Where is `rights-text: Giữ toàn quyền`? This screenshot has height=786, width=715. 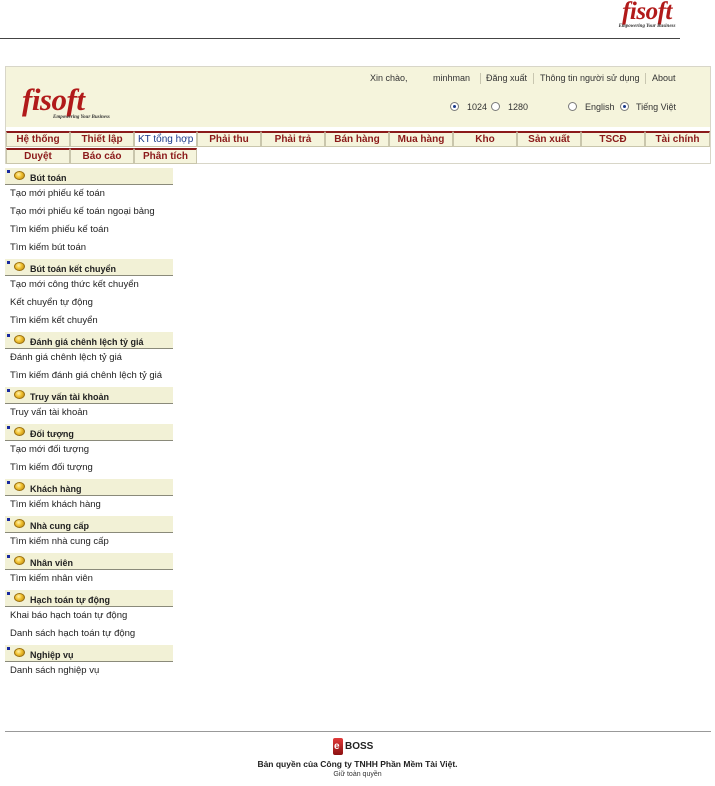 rights-text: Giữ toàn quyền is located at coordinates (357, 774).